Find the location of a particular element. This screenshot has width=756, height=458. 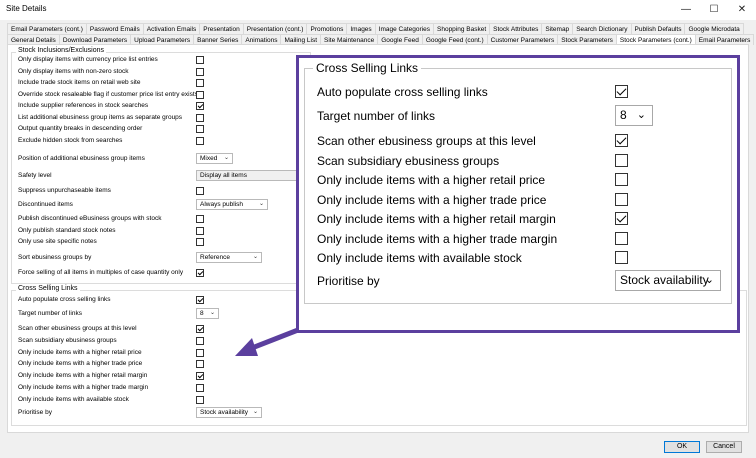

cancel-button: Cancel is located at coordinates (724, 447).